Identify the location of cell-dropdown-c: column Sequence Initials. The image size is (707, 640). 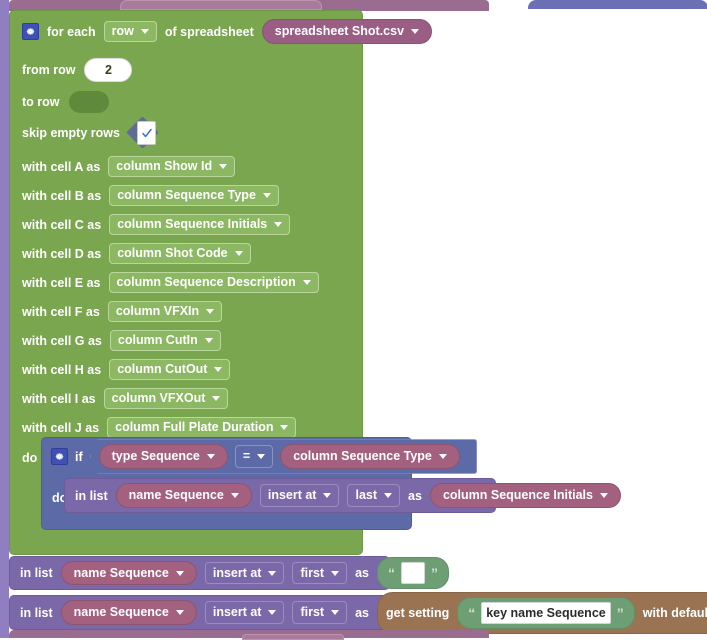
(200, 224).